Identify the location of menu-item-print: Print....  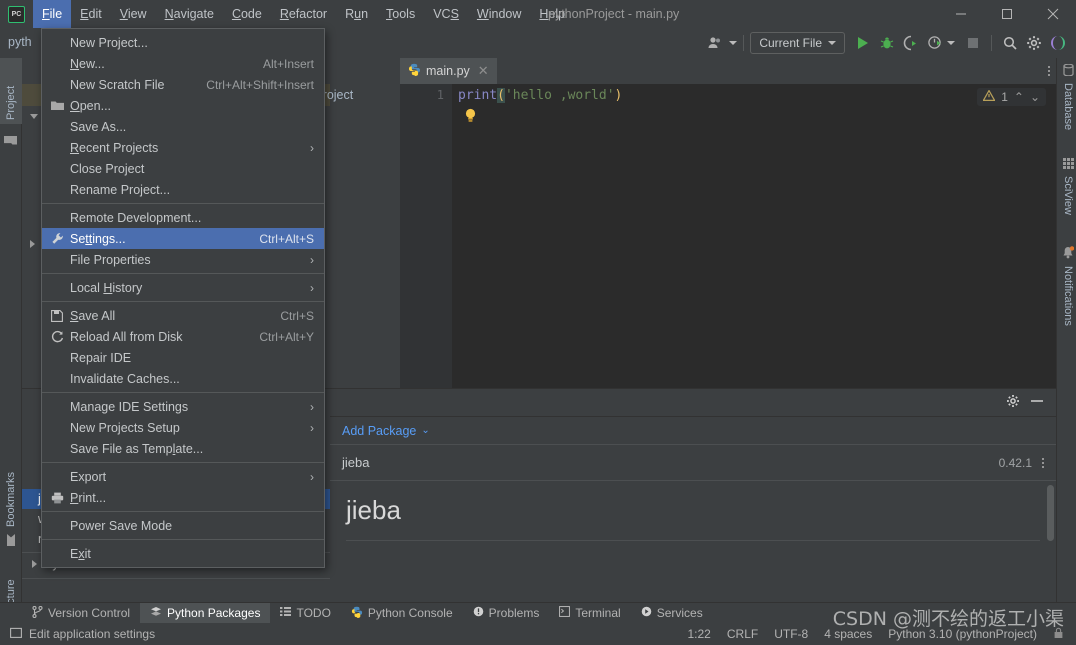
(183, 497).